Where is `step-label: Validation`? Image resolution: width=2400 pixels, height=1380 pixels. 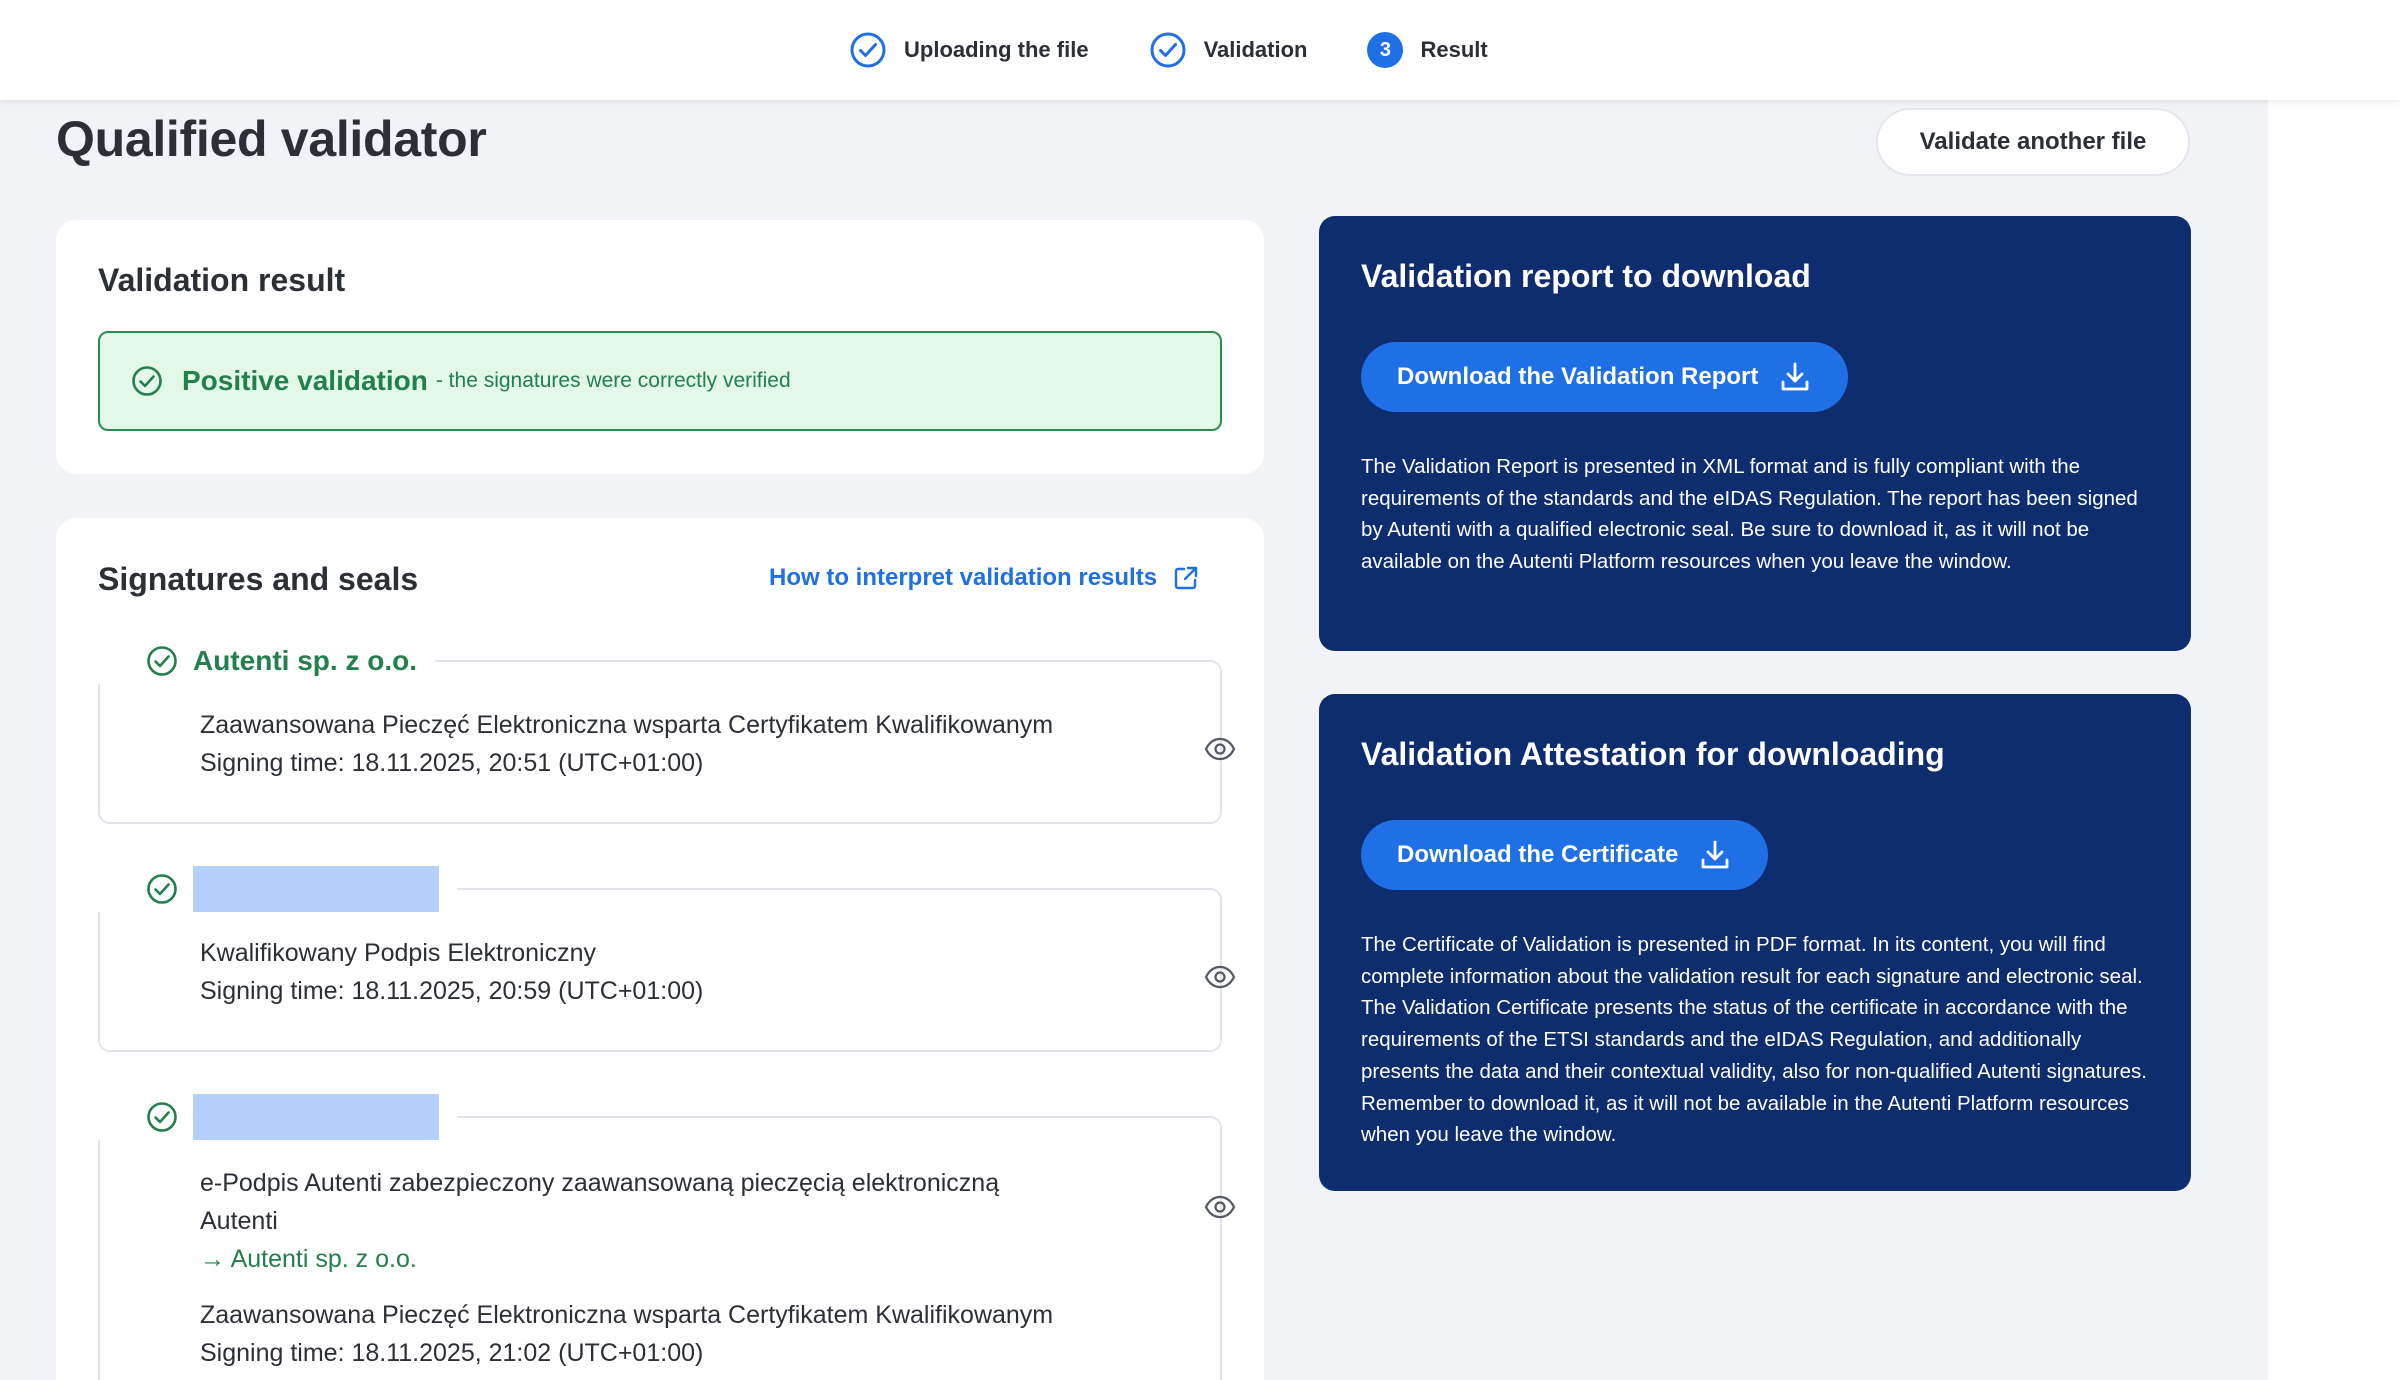 step-label: Validation is located at coordinates (1255, 49).